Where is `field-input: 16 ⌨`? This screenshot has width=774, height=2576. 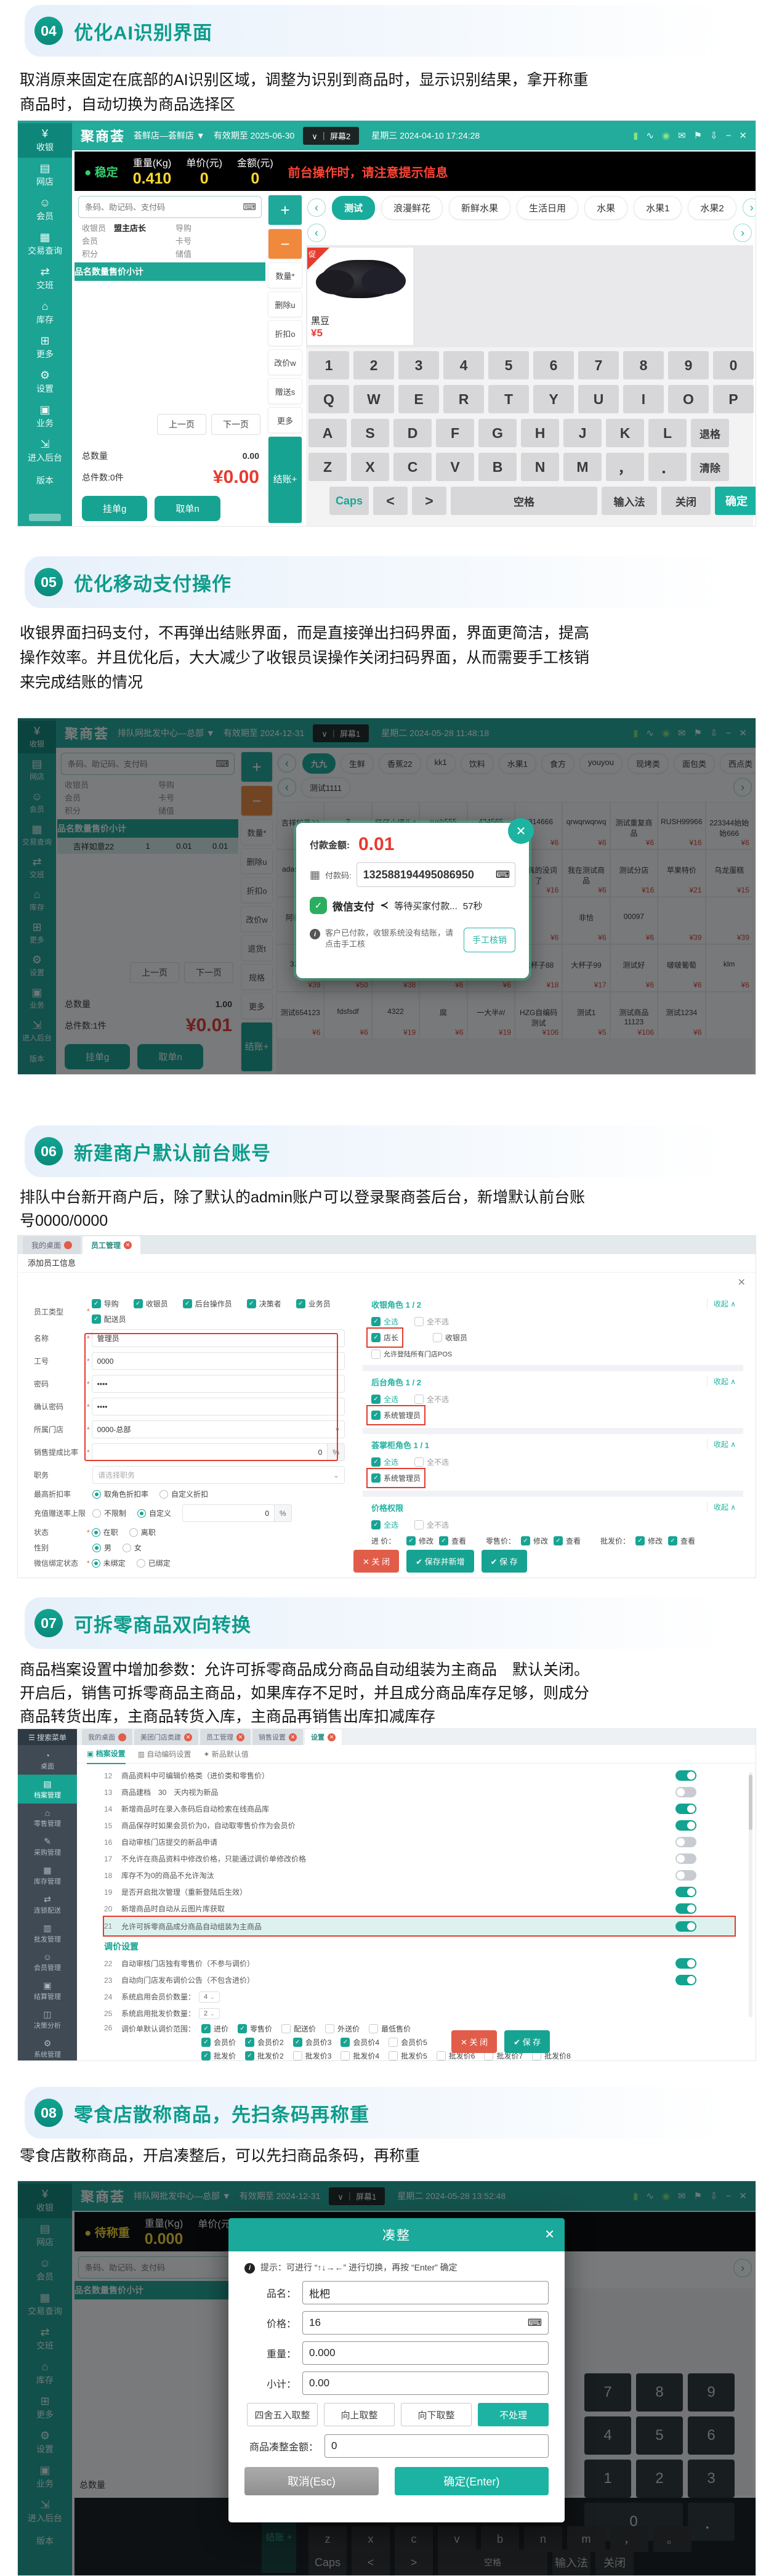 field-input: 16 ⌨ is located at coordinates (426, 2323).